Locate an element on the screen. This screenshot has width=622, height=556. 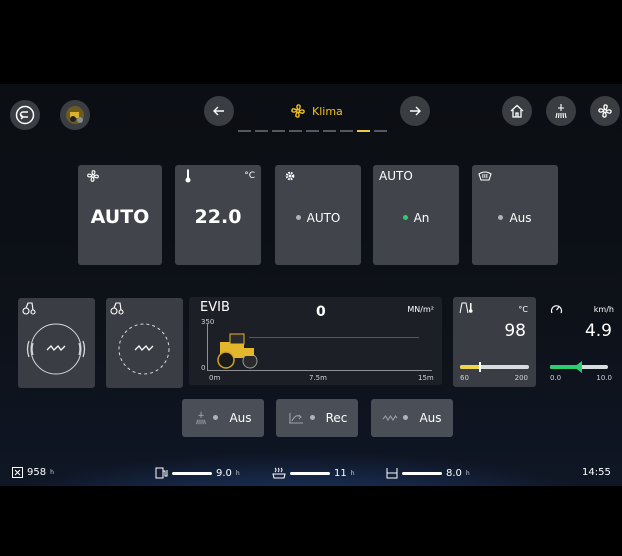
clock: 14:55 is located at coordinates (596, 472).